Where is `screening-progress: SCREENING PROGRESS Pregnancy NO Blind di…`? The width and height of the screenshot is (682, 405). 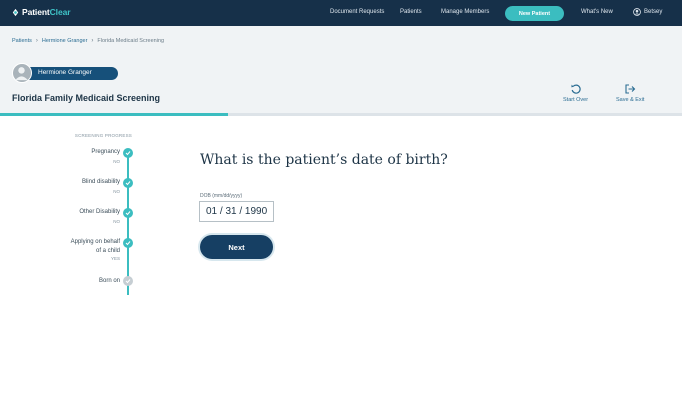
screening-progress: SCREENING PROGRESS Pregnancy NO Blind di… is located at coordinates (100, 215).